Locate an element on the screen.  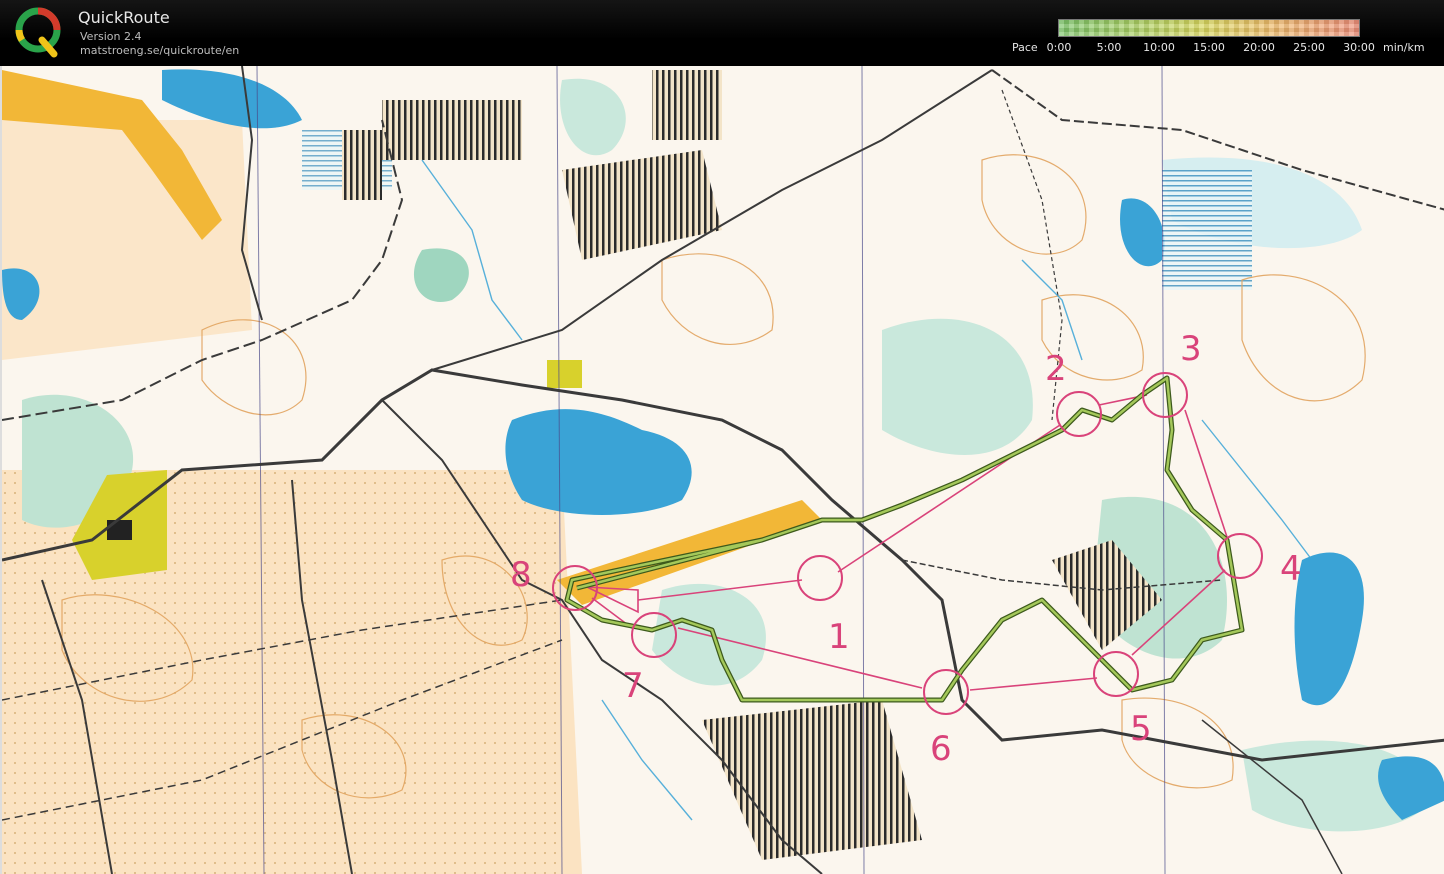
open-land-area is located at coordinates (127, 240).